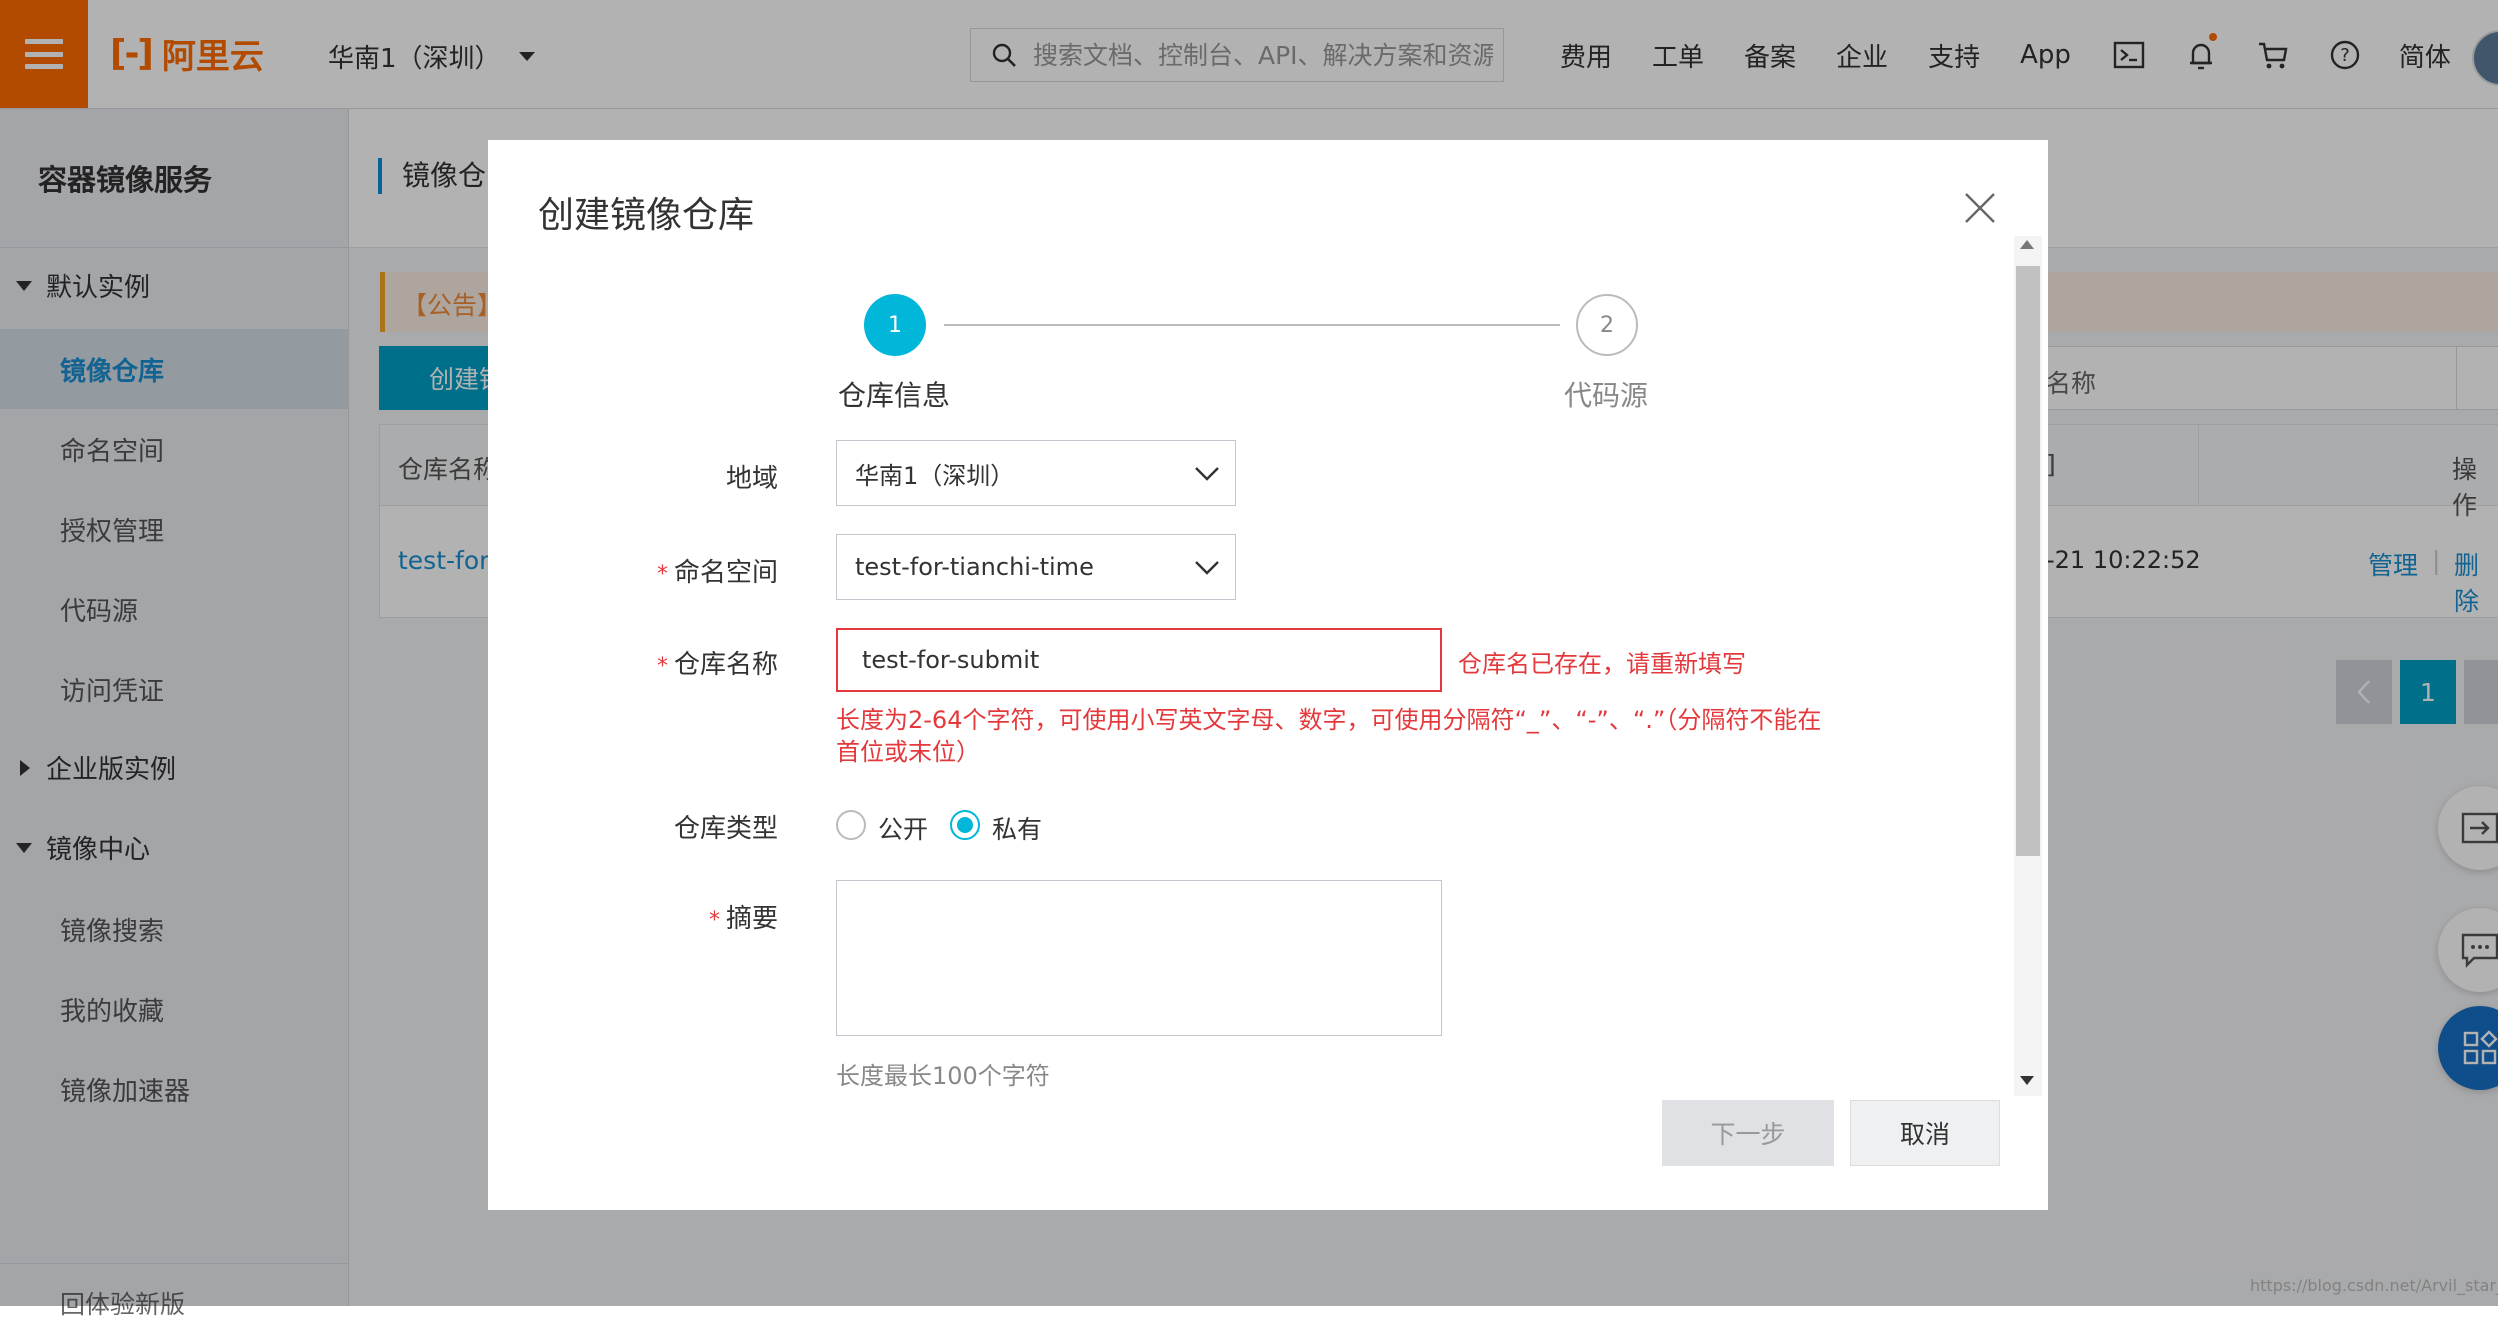 The width and height of the screenshot is (2498, 1321). I want to click on repo-name-error: 仓库名已存在，请重新填写, so click(1602, 664).